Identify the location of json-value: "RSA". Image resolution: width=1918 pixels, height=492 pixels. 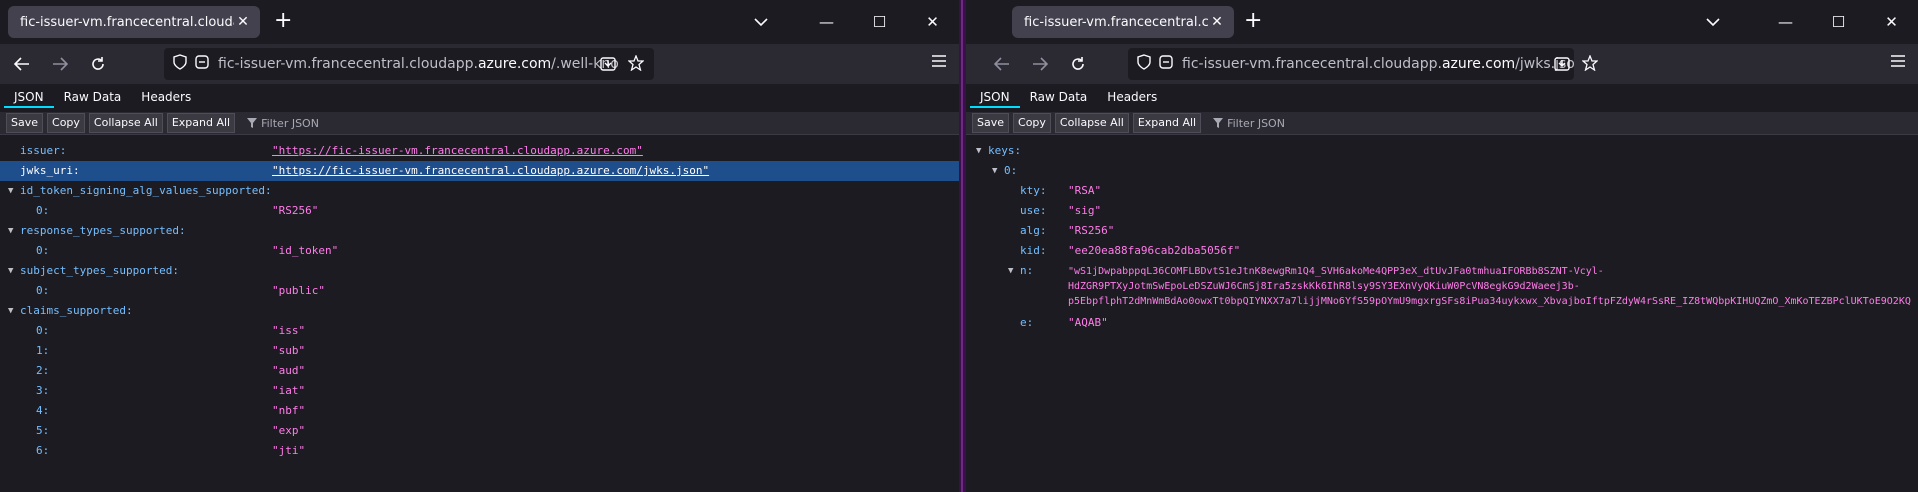
(1085, 190).